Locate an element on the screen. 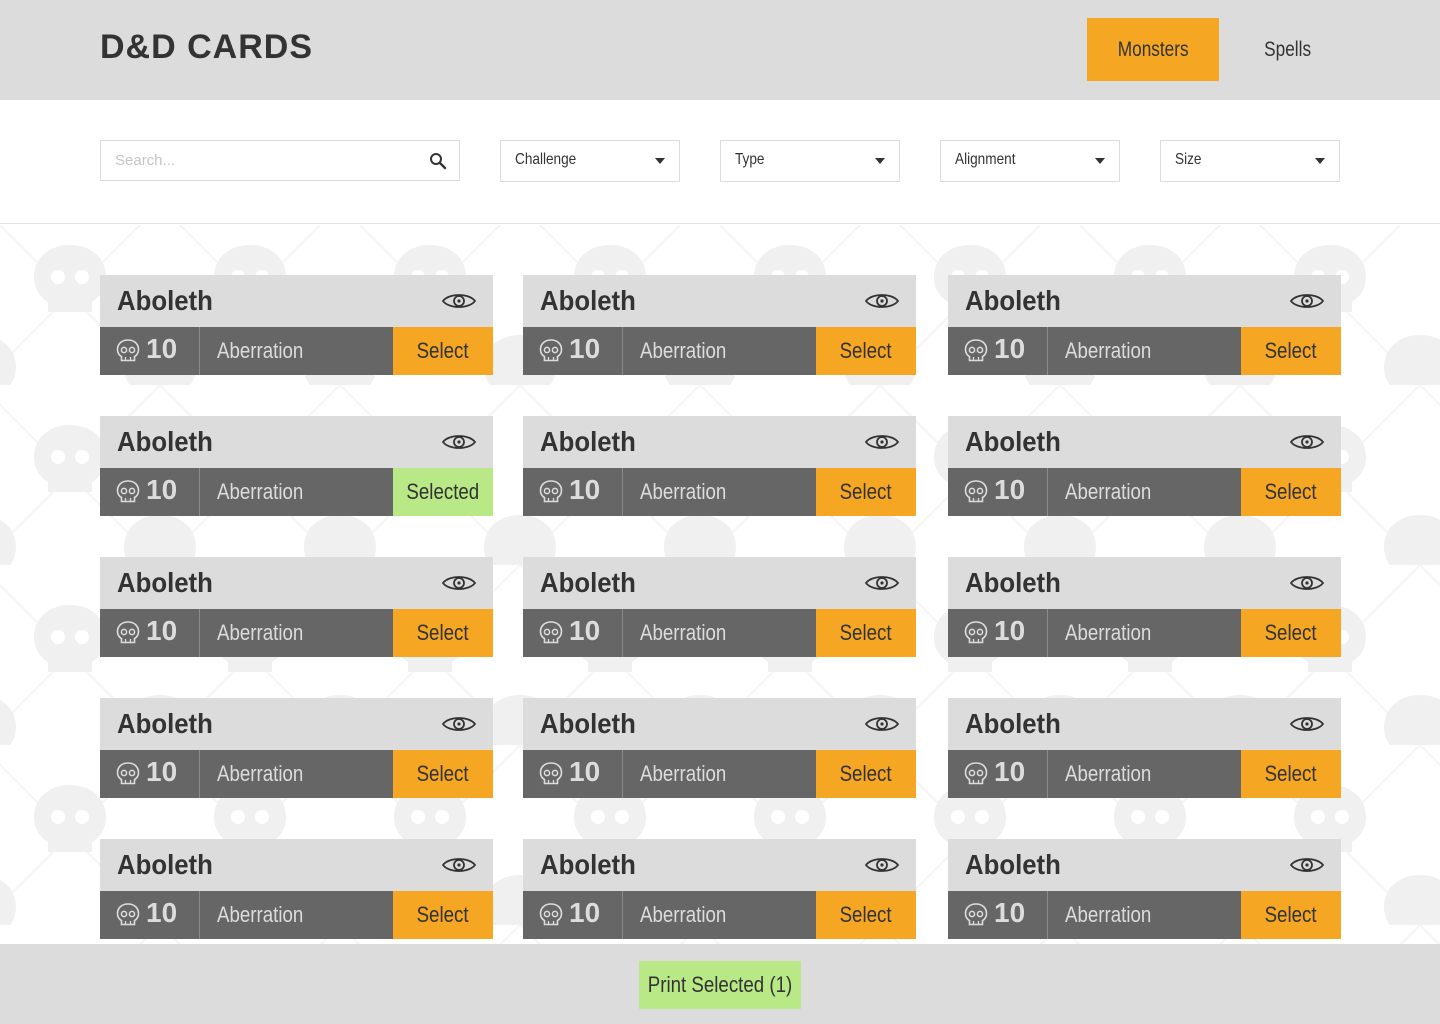 Image resolution: width=1440 pixels, height=1024 pixels. search-icon is located at coordinates (438, 161).